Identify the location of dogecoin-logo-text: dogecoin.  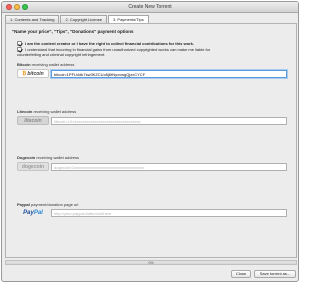
(33, 166).